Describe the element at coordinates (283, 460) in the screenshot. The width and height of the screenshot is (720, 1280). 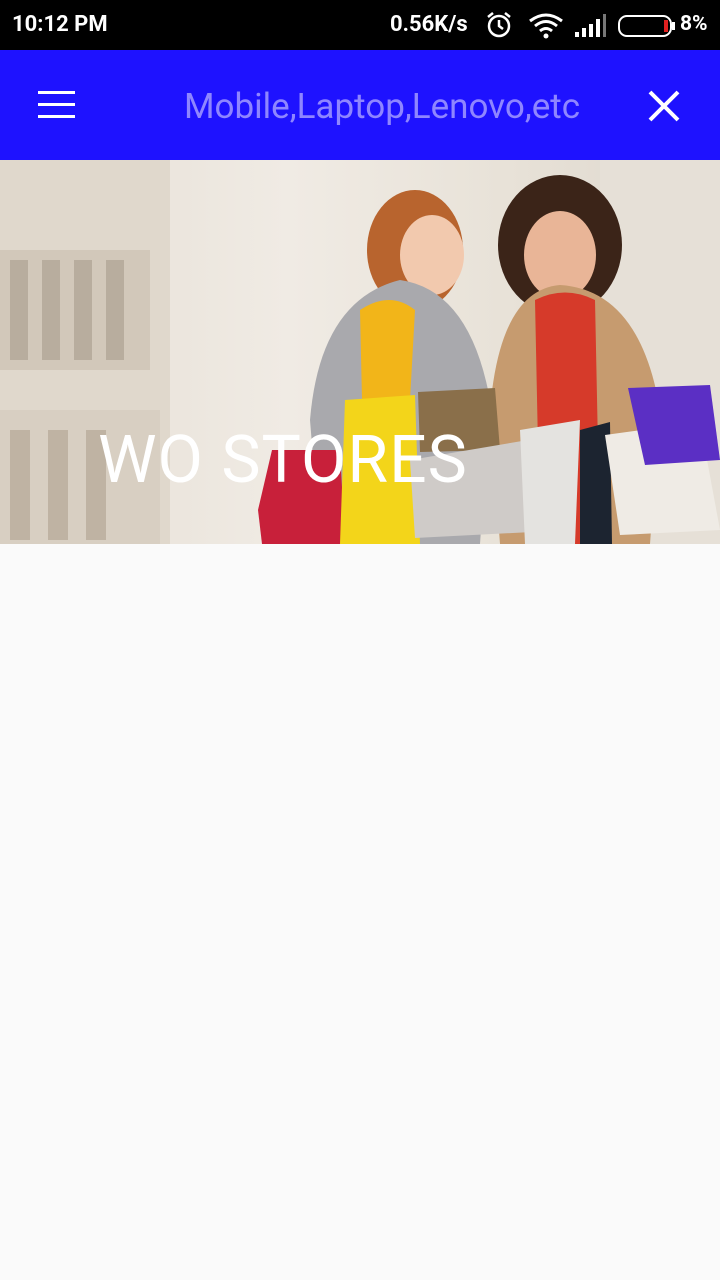
I see `banner-title: WO STORES` at that location.